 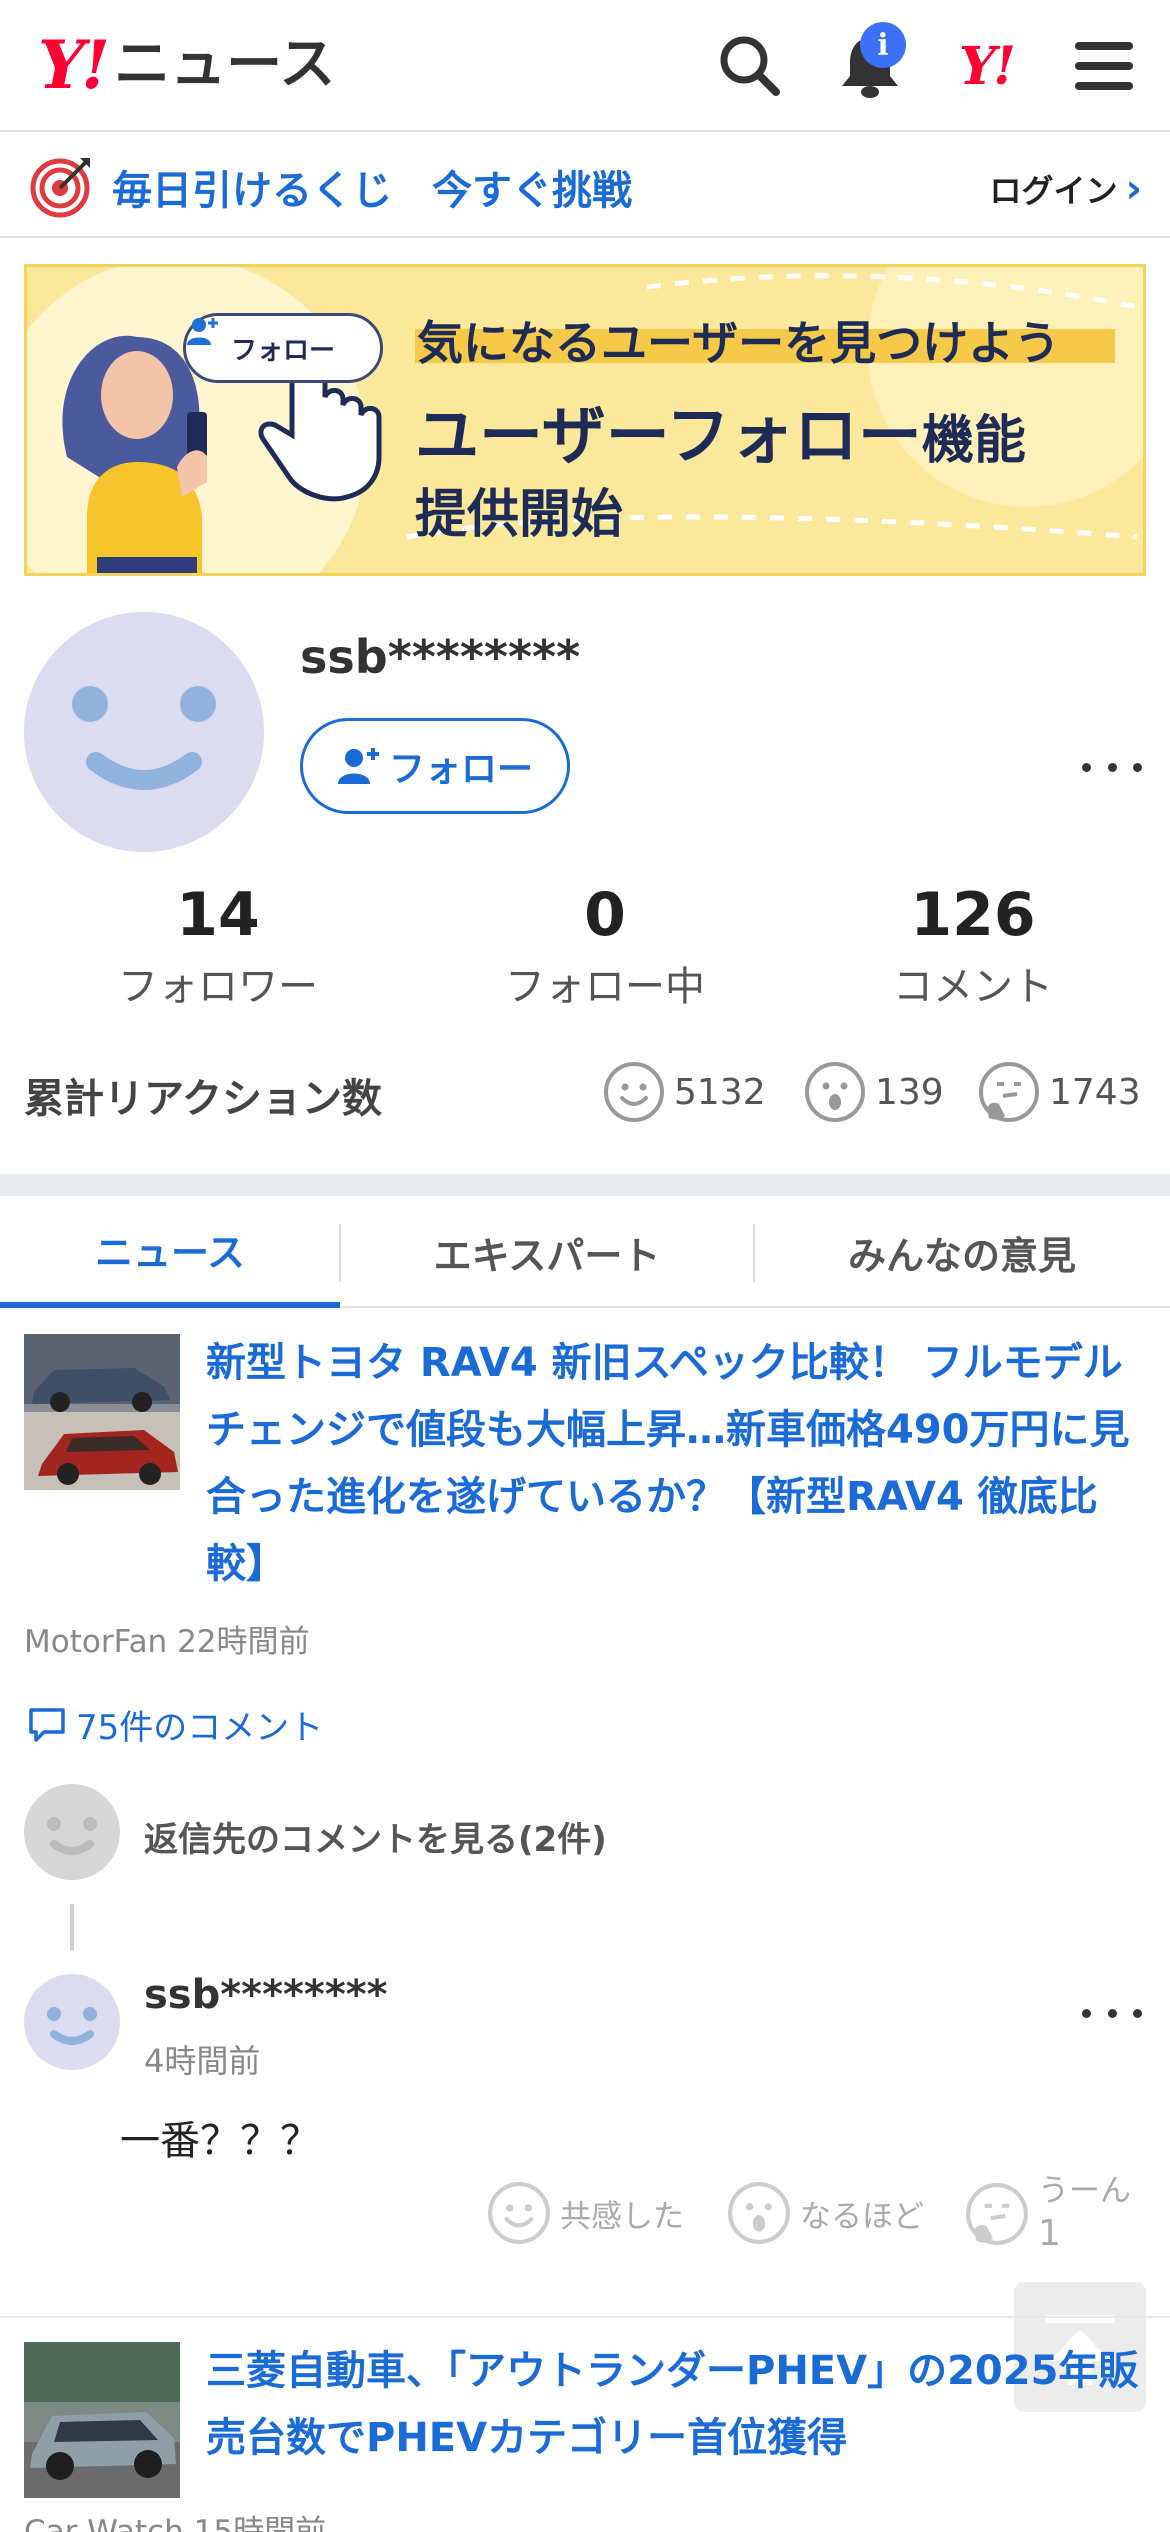 I want to click on agree-reaction-label: 共感した, so click(x=622, y=2216).